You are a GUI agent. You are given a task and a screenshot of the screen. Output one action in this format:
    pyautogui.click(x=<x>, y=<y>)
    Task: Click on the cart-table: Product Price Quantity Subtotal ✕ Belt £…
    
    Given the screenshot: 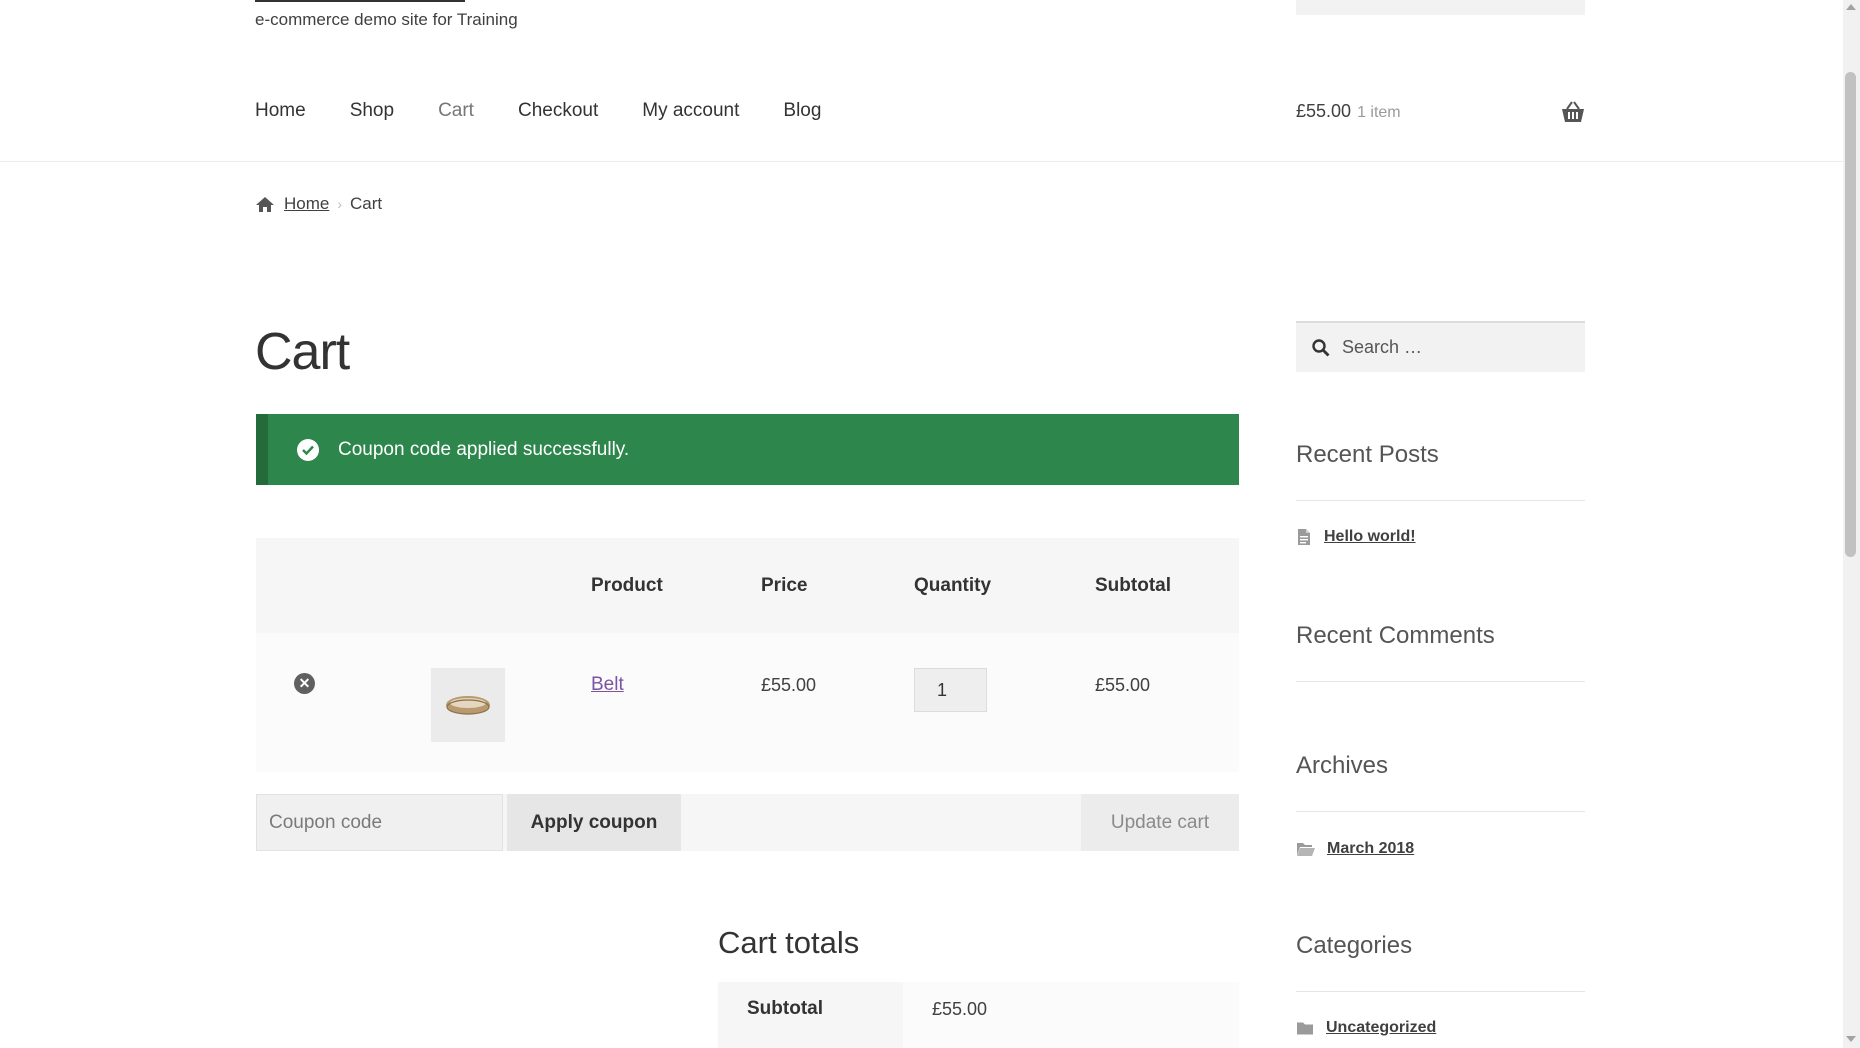 What is the action you would take?
    pyautogui.click(x=747, y=655)
    